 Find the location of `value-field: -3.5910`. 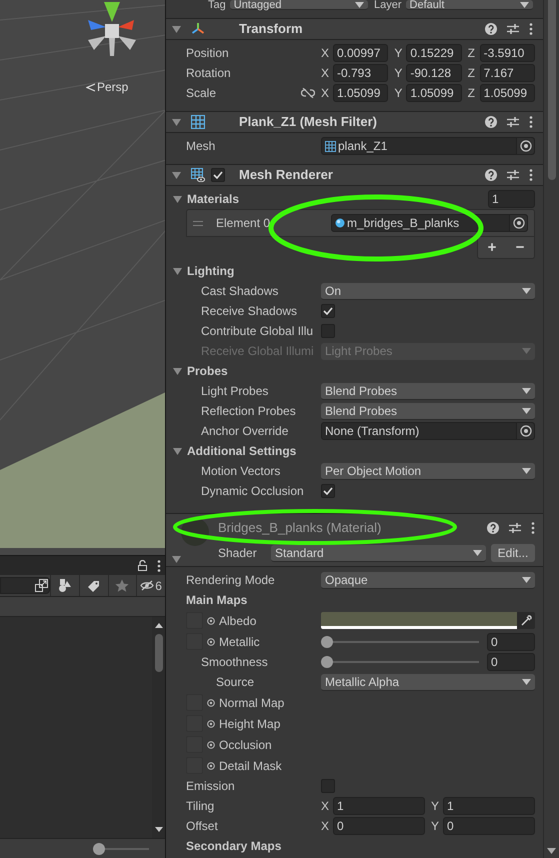

value-field: -3.5910 is located at coordinates (507, 53).